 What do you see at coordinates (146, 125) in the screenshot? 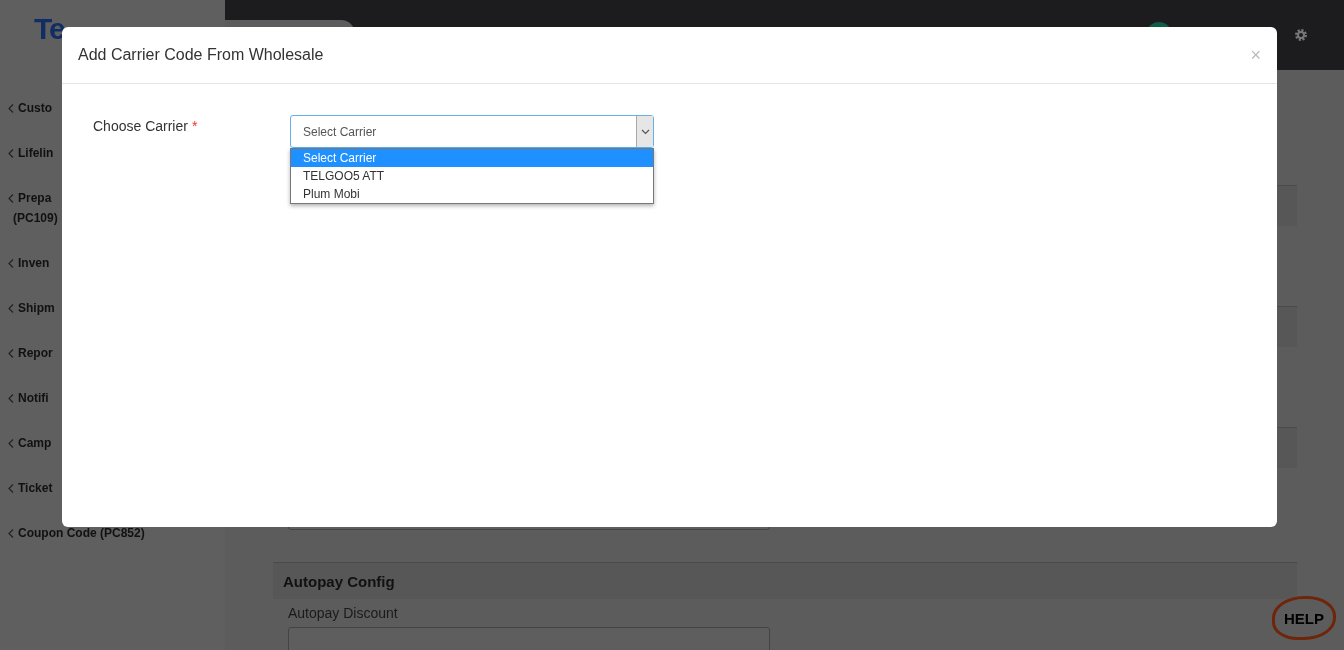
I see `field-label: Choose Carrier *` at bounding box center [146, 125].